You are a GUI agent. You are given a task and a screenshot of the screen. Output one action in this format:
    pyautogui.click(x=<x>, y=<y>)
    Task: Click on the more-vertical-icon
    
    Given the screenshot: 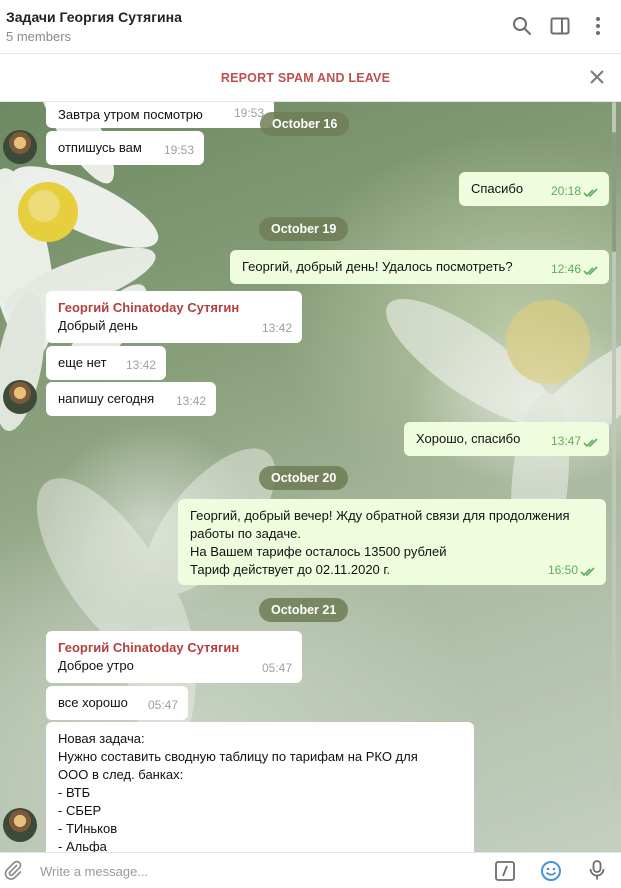 What is the action you would take?
    pyautogui.click(x=598, y=26)
    